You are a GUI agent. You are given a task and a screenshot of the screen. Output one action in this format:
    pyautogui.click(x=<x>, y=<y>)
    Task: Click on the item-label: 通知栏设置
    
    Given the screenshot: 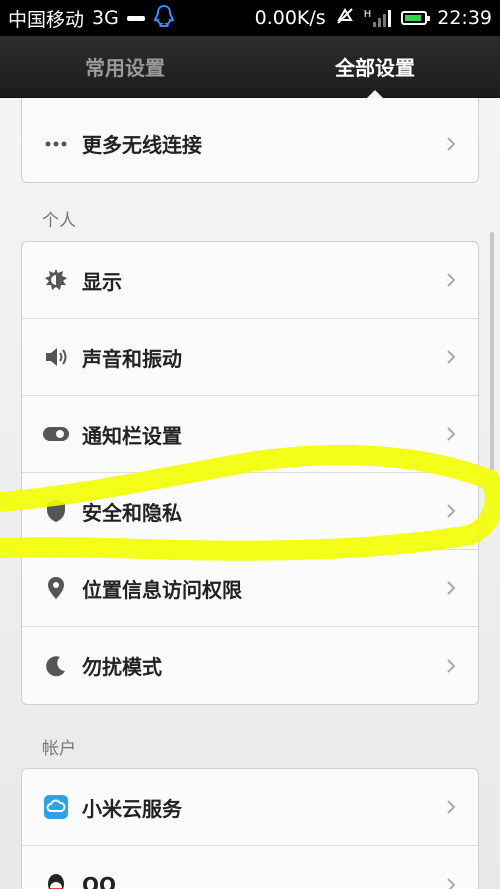 What is the action you would take?
    pyautogui.click(x=132, y=435)
    